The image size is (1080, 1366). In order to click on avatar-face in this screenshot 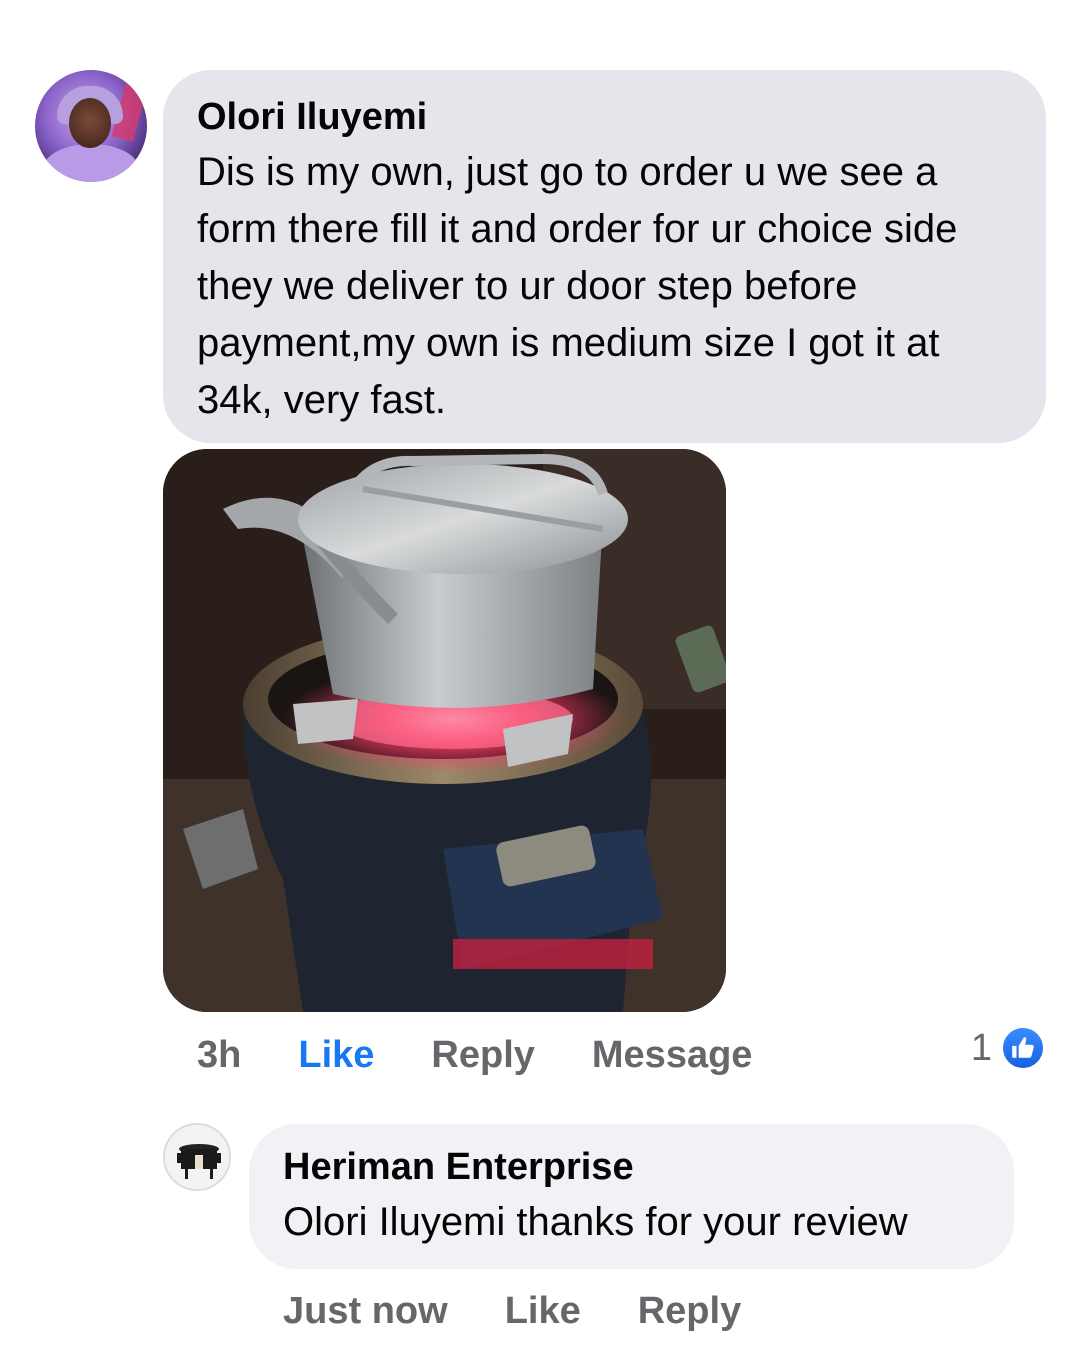, I will do `click(90, 123)`.